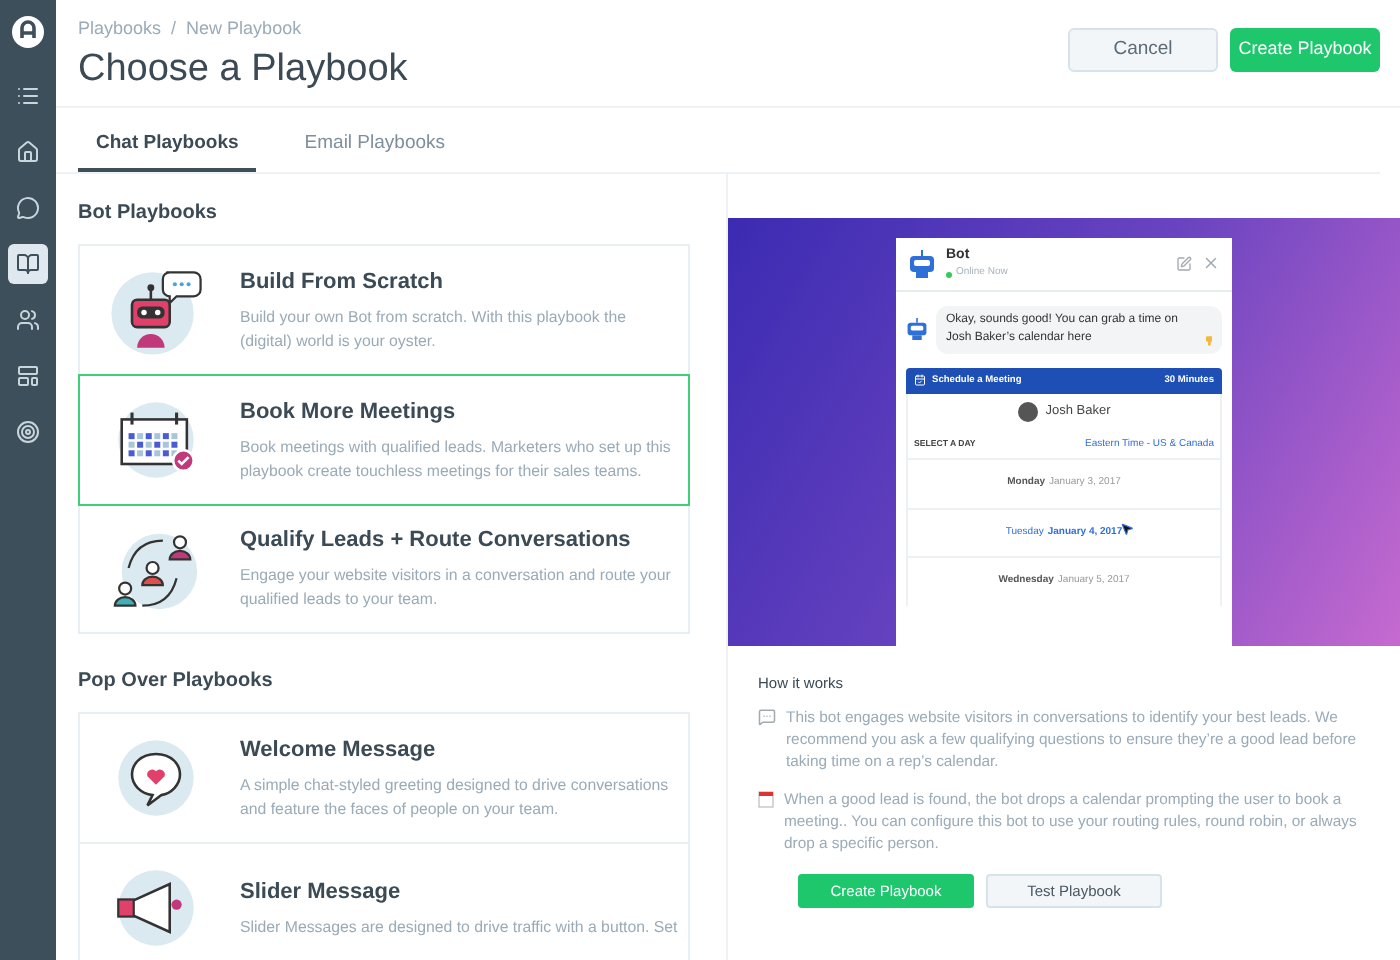 This screenshot has height=960, width=1400. I want to click on playbook-title: Build From Scratch, so click(342, 282).